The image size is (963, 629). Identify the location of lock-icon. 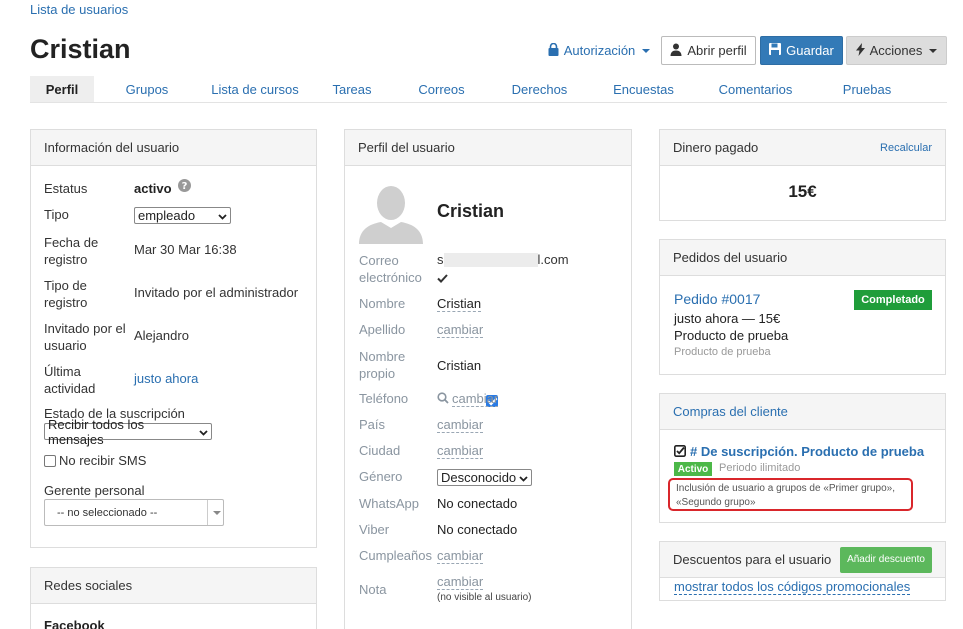
(553, 50).